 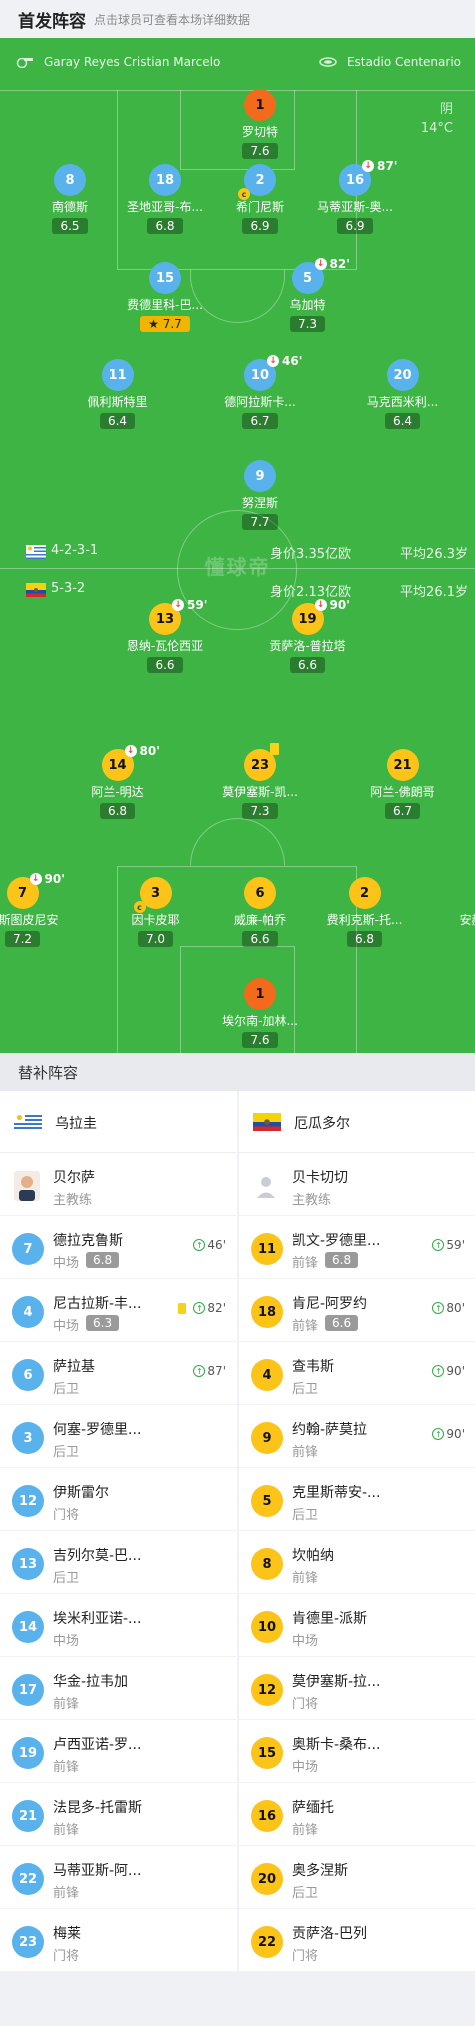 I want to click on away-player: 17安赫洛-普雷...7.3, so click(x=456, y=912).